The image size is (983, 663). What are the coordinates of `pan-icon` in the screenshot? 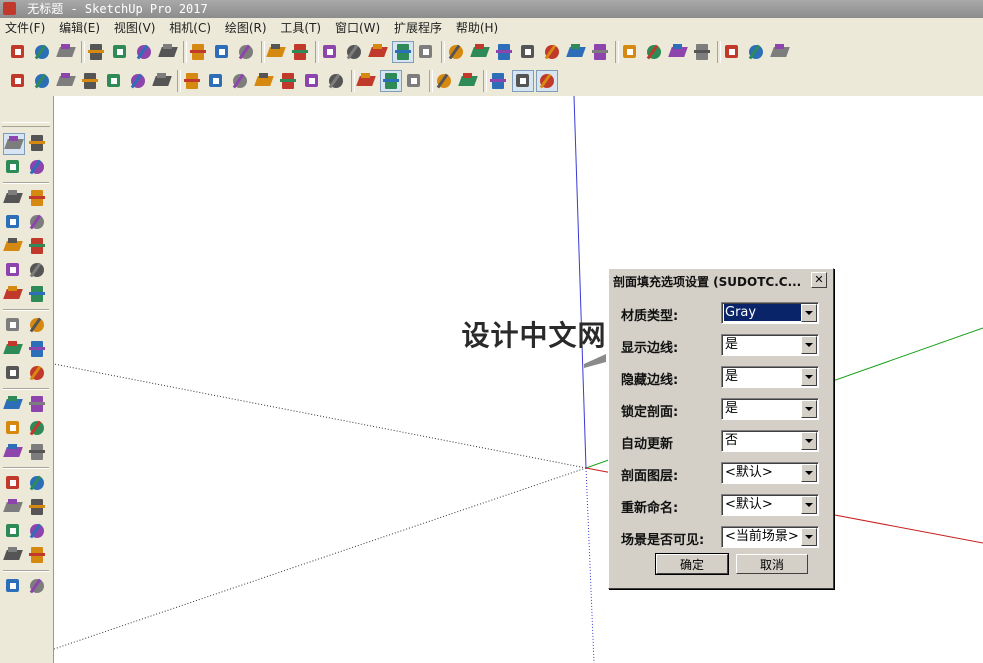 It's located at (37, 483).